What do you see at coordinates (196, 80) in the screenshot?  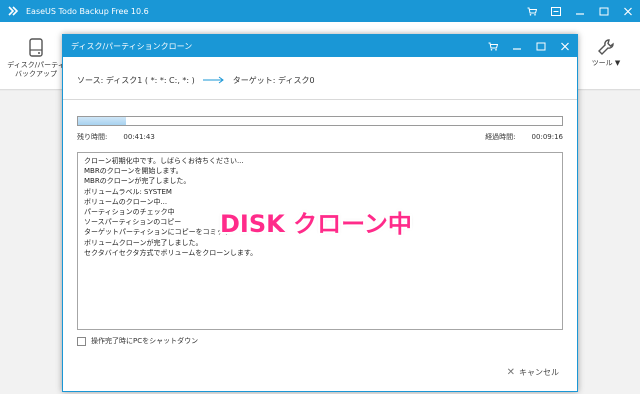 I see `clone-route: ソース: ディスク1 ( *: *: C:, *: ) ターゲット: ディスク0` at bounding box center [196, 80].